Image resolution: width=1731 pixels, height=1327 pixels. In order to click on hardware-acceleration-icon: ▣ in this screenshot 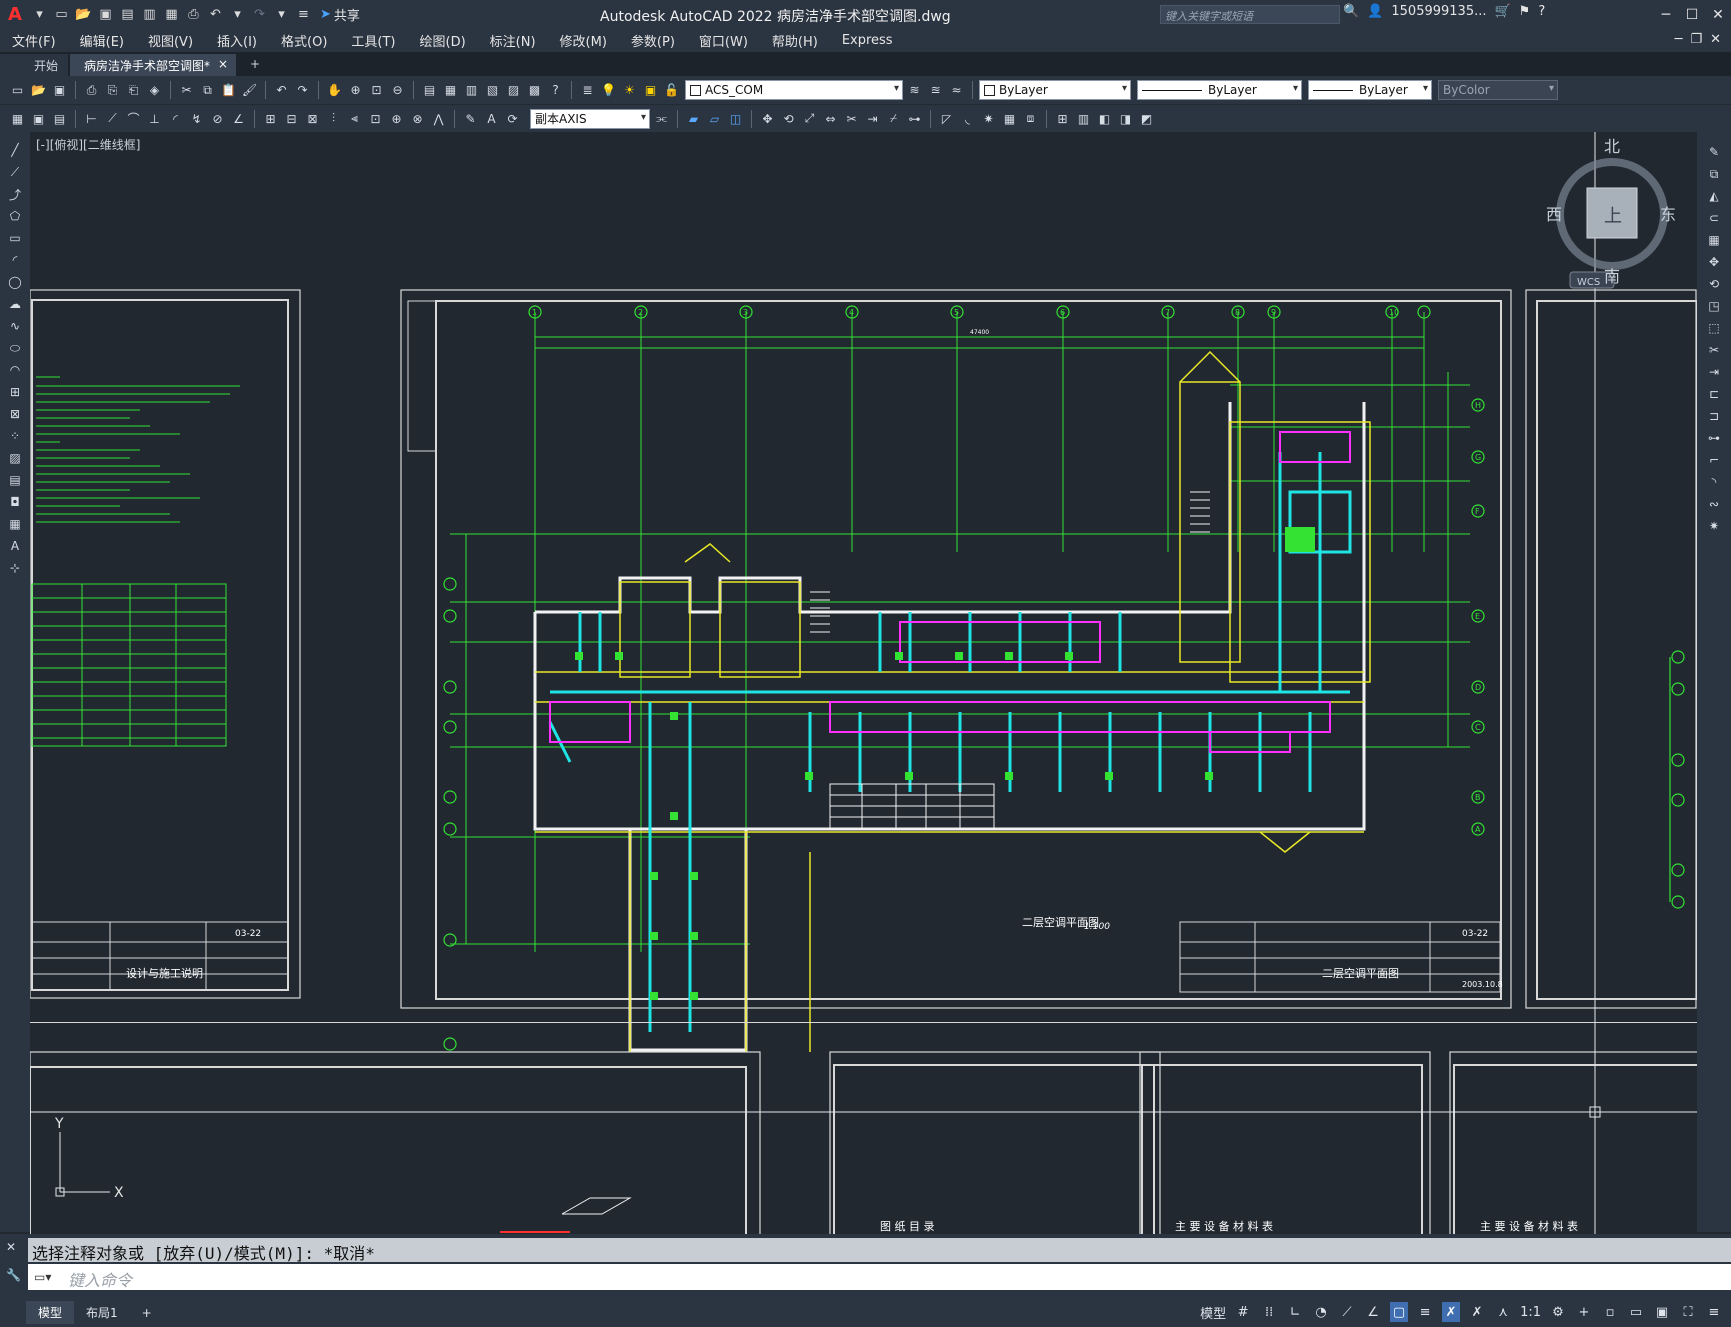, I will do `click(1662, 1312)`.